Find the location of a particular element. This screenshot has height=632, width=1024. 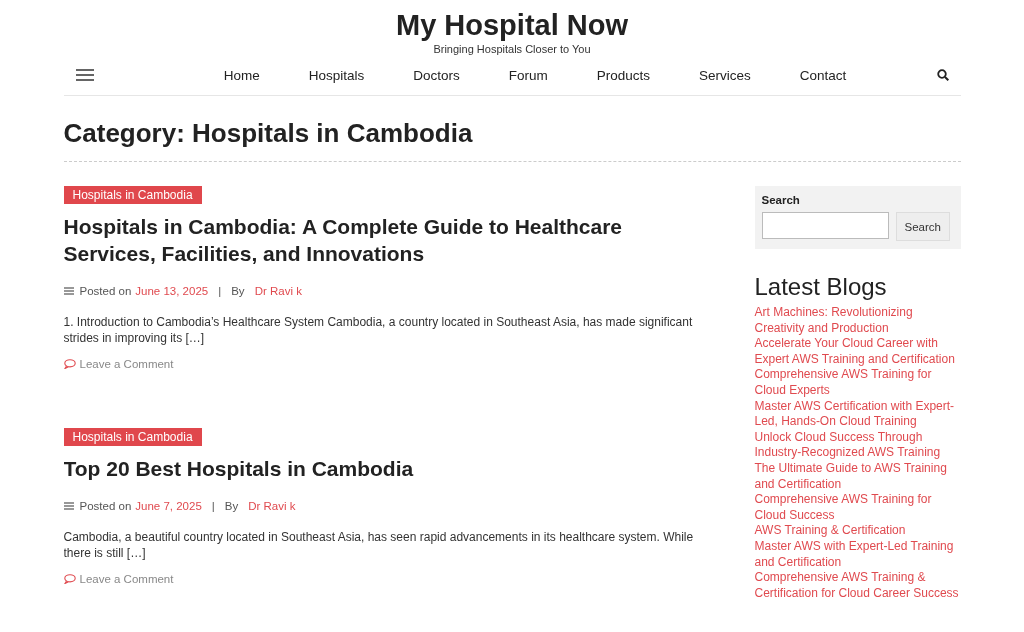

nav-link: Forum is located at coordinates (528, 75).